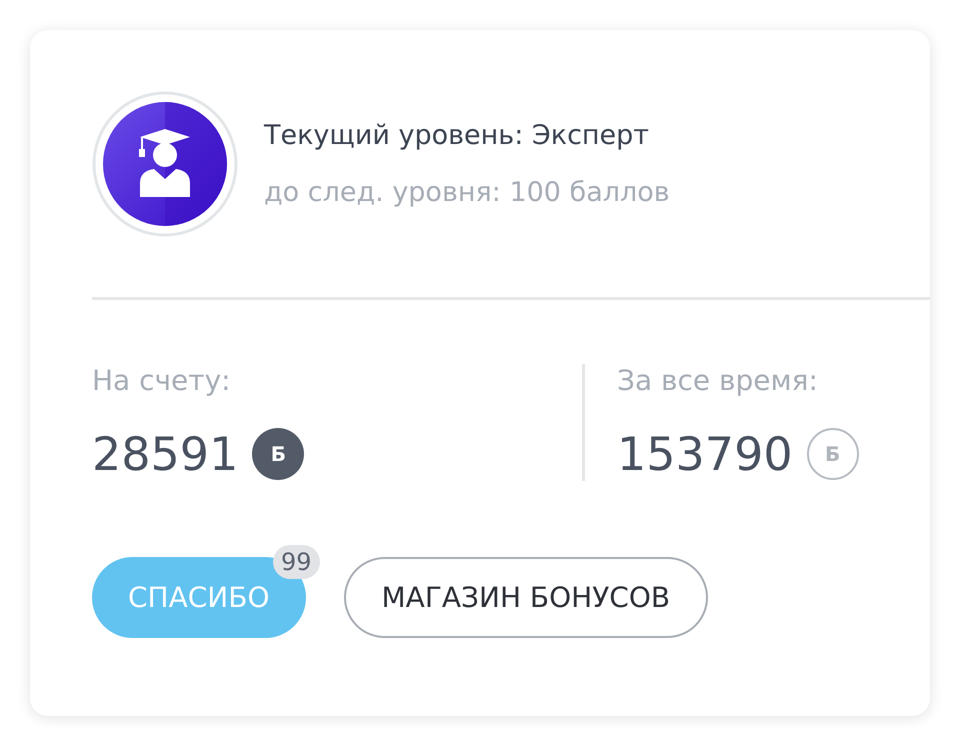 The width and height of the screenshot is (960, 746). I want to click on level-subtitle: до след. уровня: 100 баллов, so click(467, 192).